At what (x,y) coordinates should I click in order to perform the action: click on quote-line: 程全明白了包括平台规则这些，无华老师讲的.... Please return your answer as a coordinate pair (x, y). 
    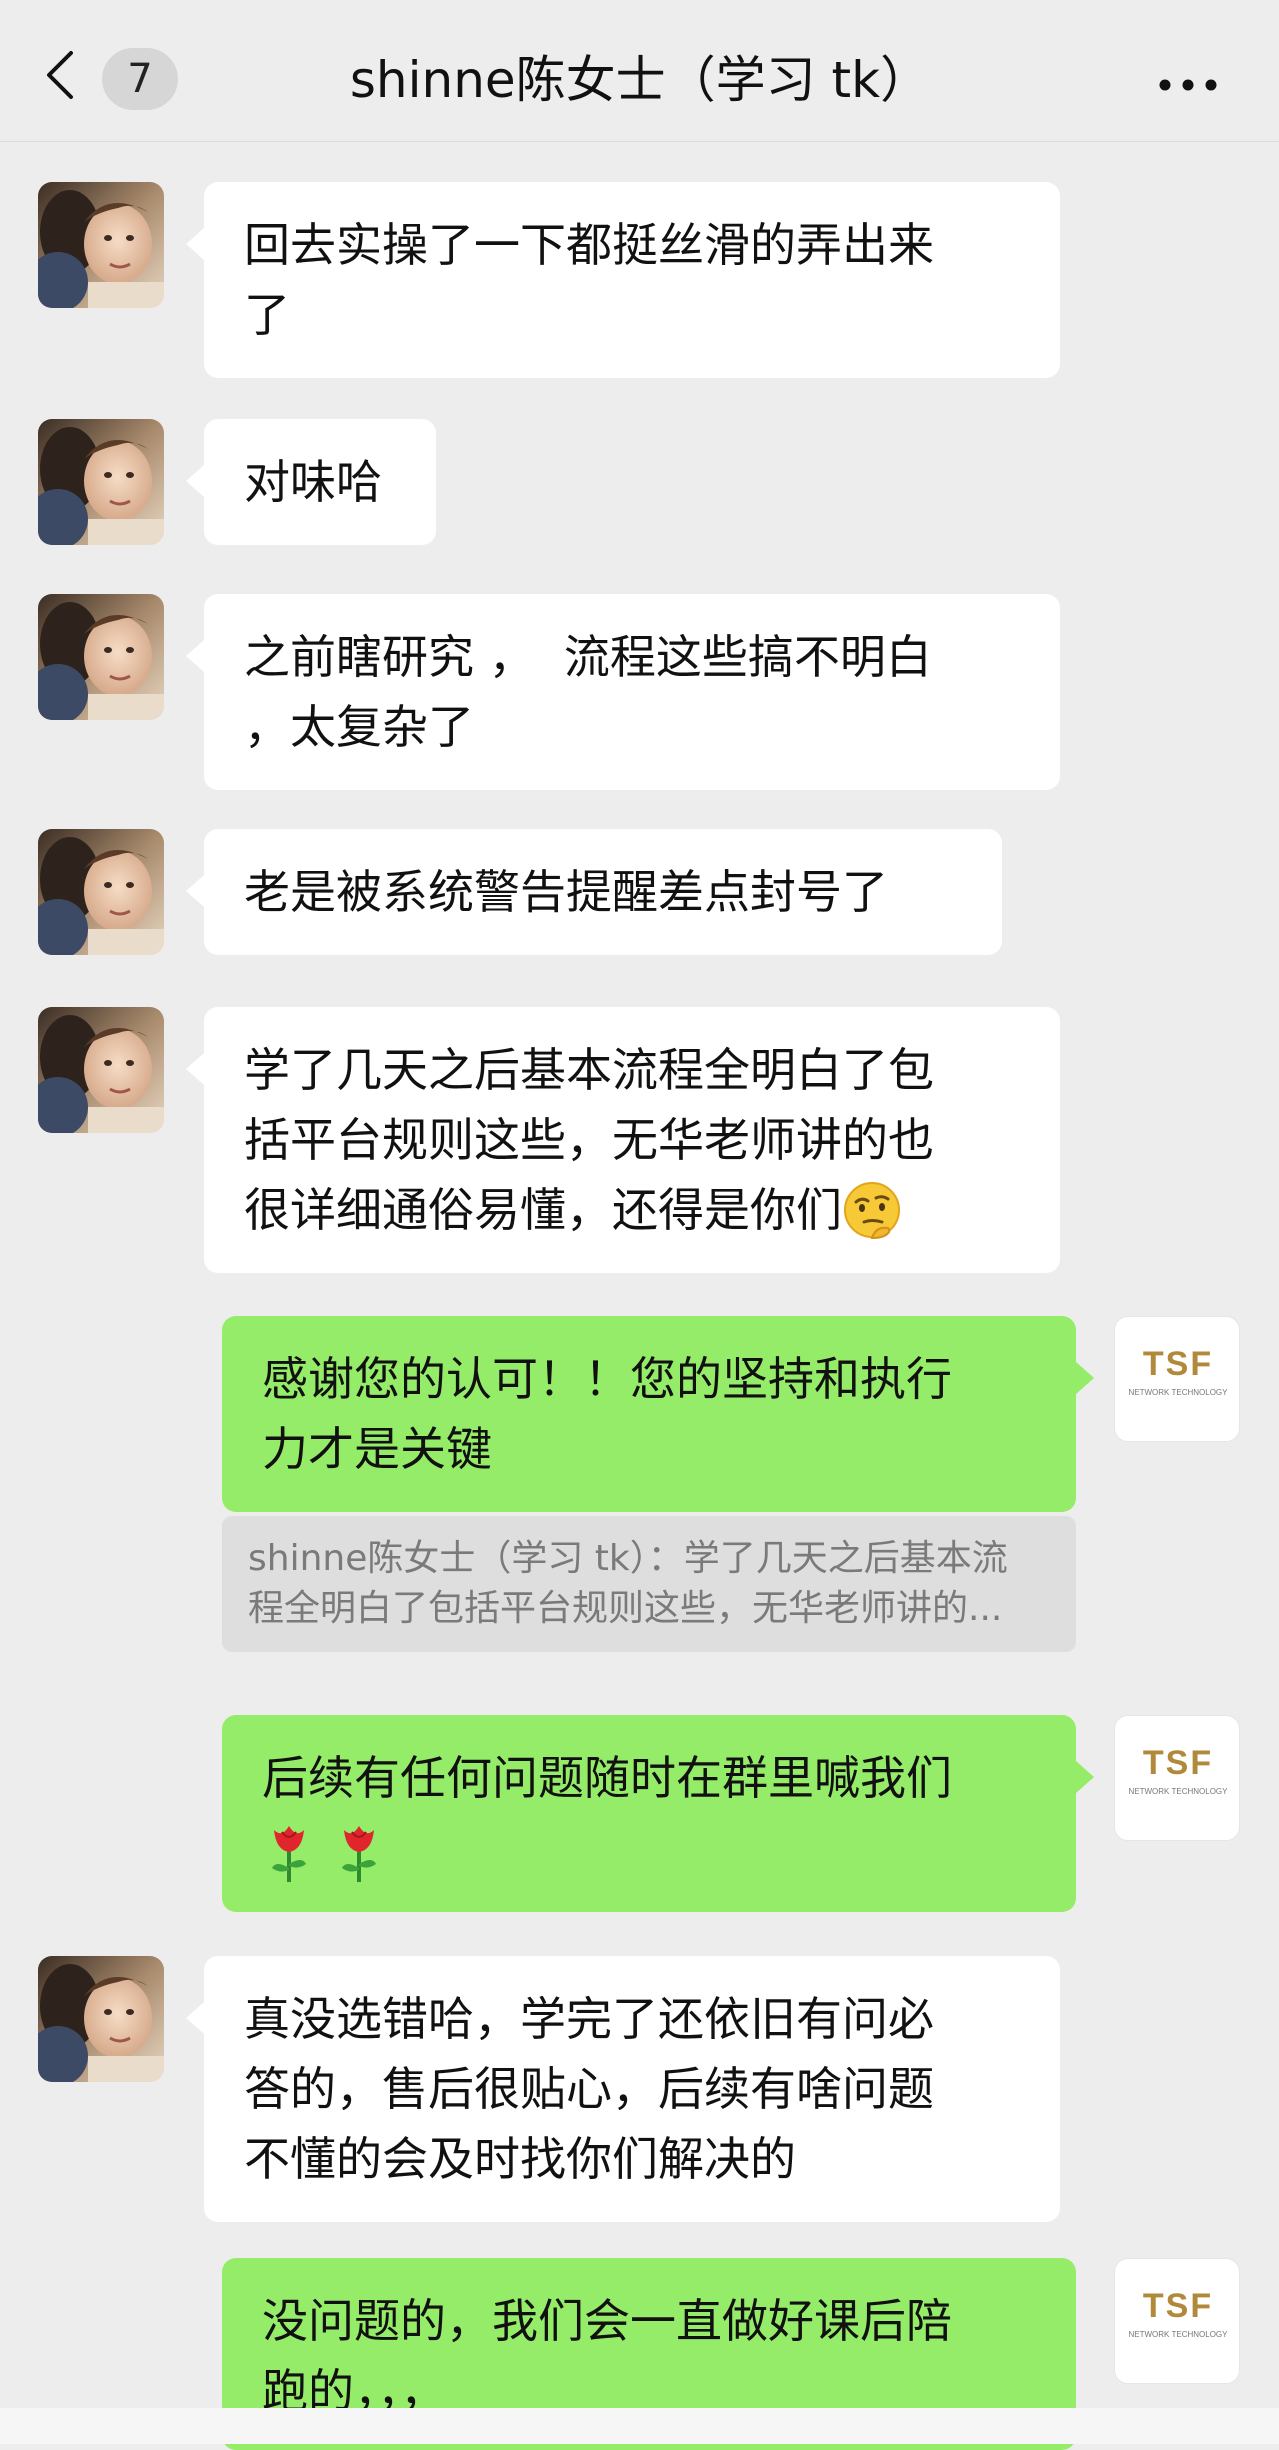
    Looking at the image, I should click on (625, 1608).